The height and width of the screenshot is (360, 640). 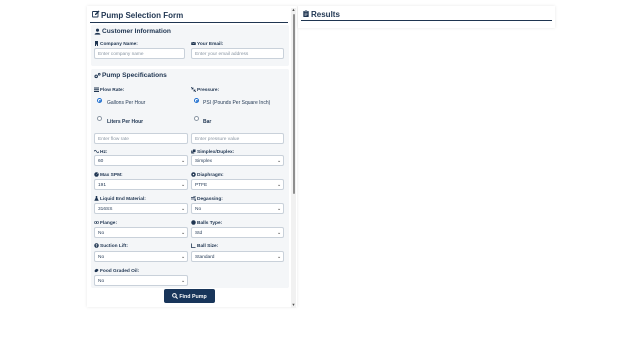 I want to click on balls-type-label: Balls Type:, so click(x=206, y=223).